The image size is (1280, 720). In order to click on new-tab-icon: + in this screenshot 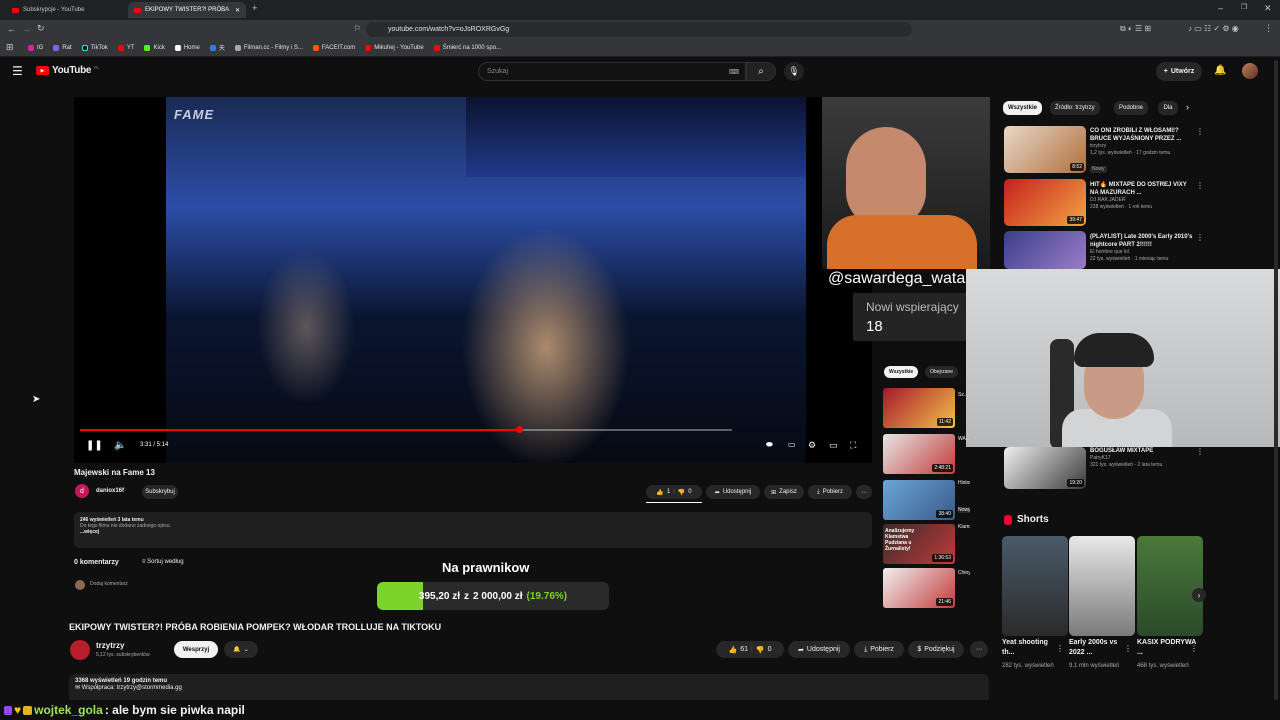, I will do `click(254, 8)`.